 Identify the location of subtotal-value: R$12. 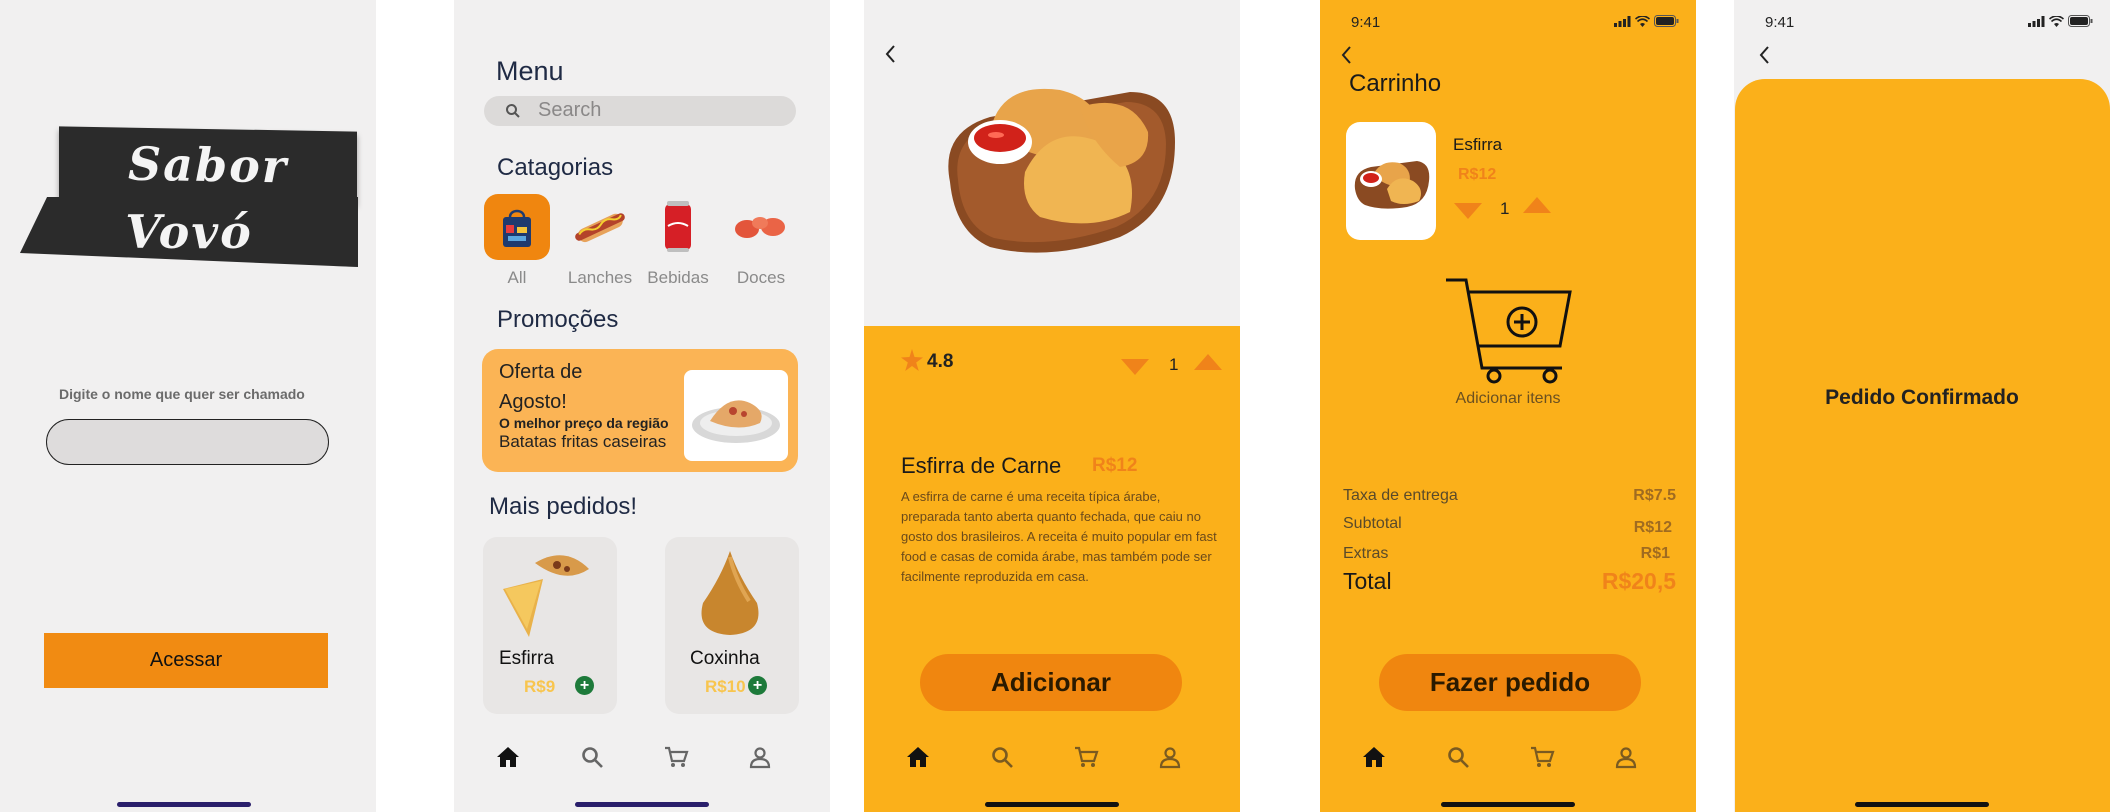
(1652, 527).